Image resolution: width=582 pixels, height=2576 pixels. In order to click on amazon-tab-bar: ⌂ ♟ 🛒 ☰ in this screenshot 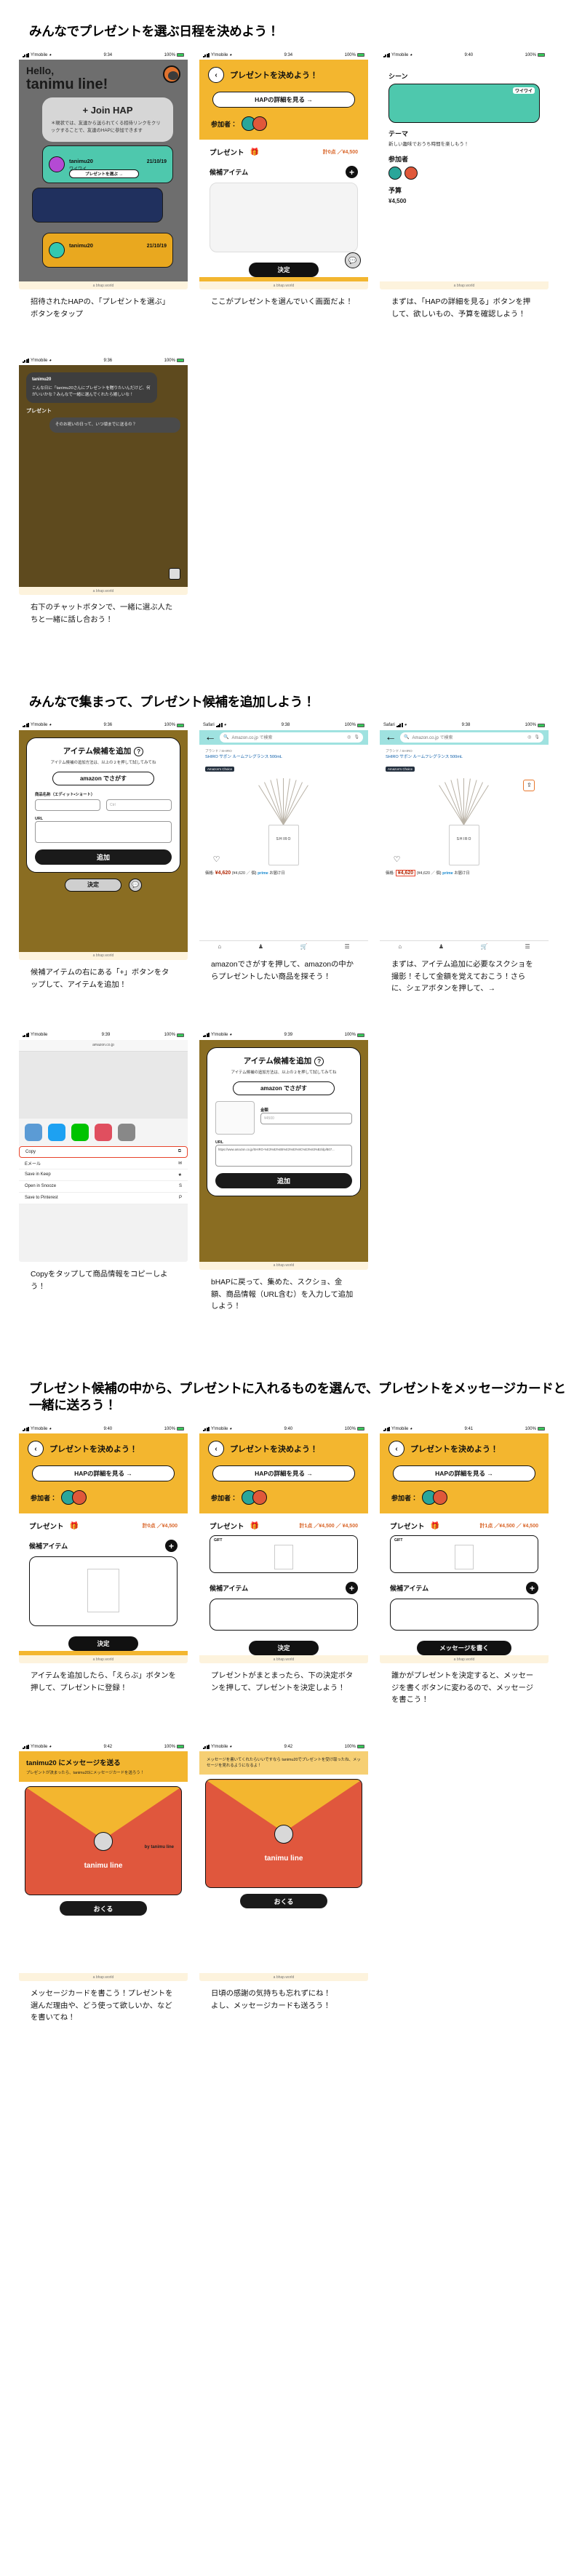, I will do `click(283, 946)`.